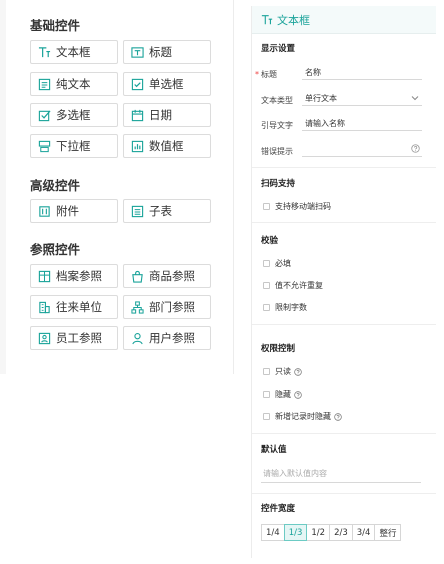 The height and width of the screenshot is (564, 444). Describe the element at coordinates (55, 25) in the screenshot. I see `basic-controls-title: 基础控件` at that location.